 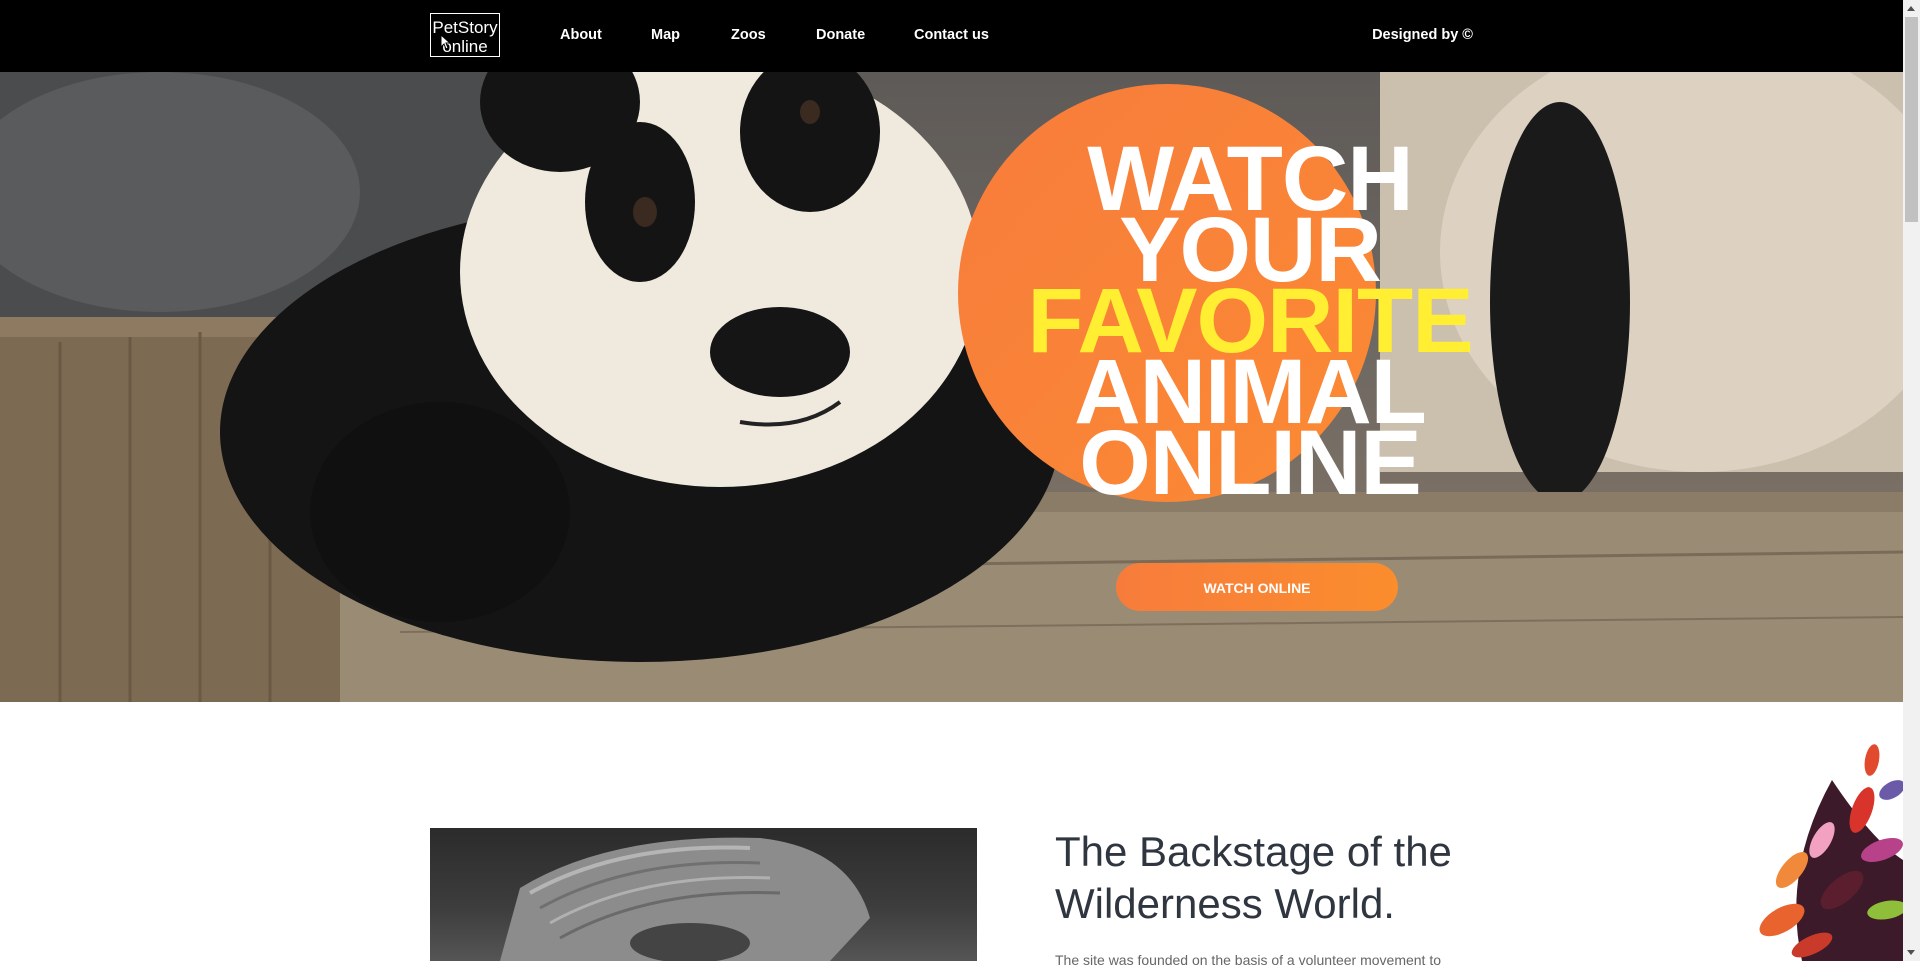 I want to click on about-image, so click(x=703, y=894).